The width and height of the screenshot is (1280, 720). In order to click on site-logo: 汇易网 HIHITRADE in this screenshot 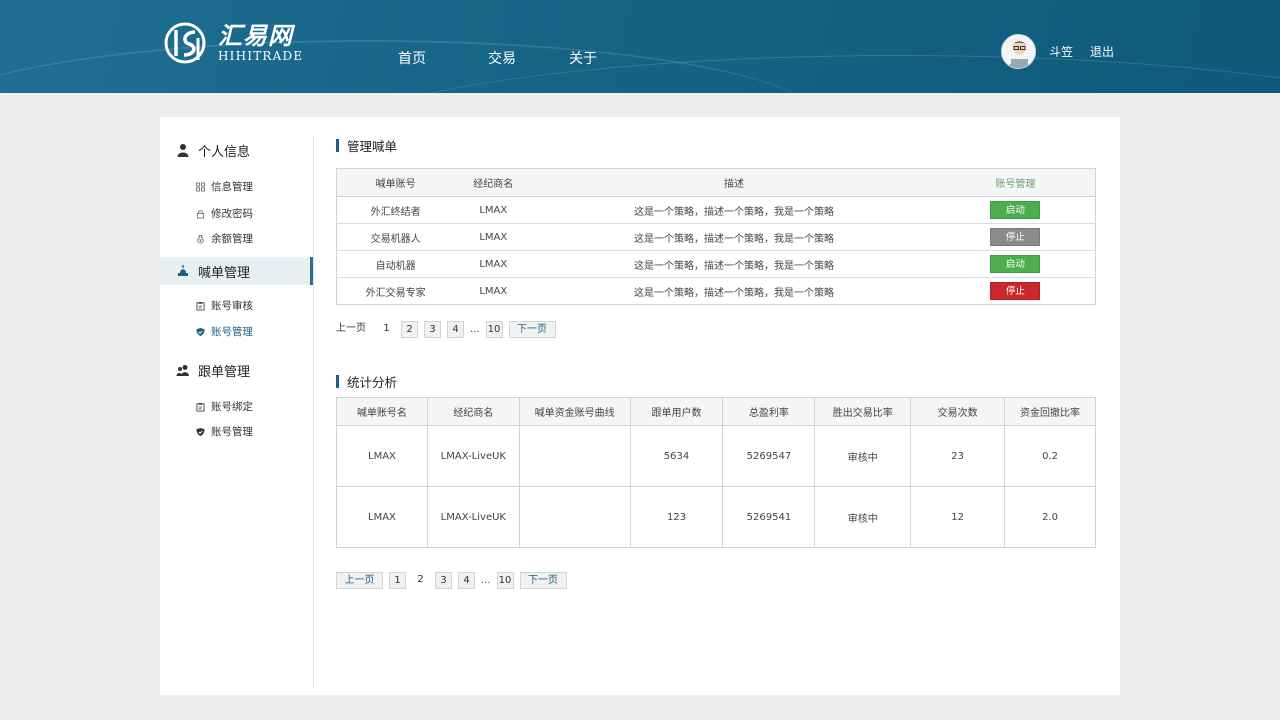, I will do `click(232, 43)`.